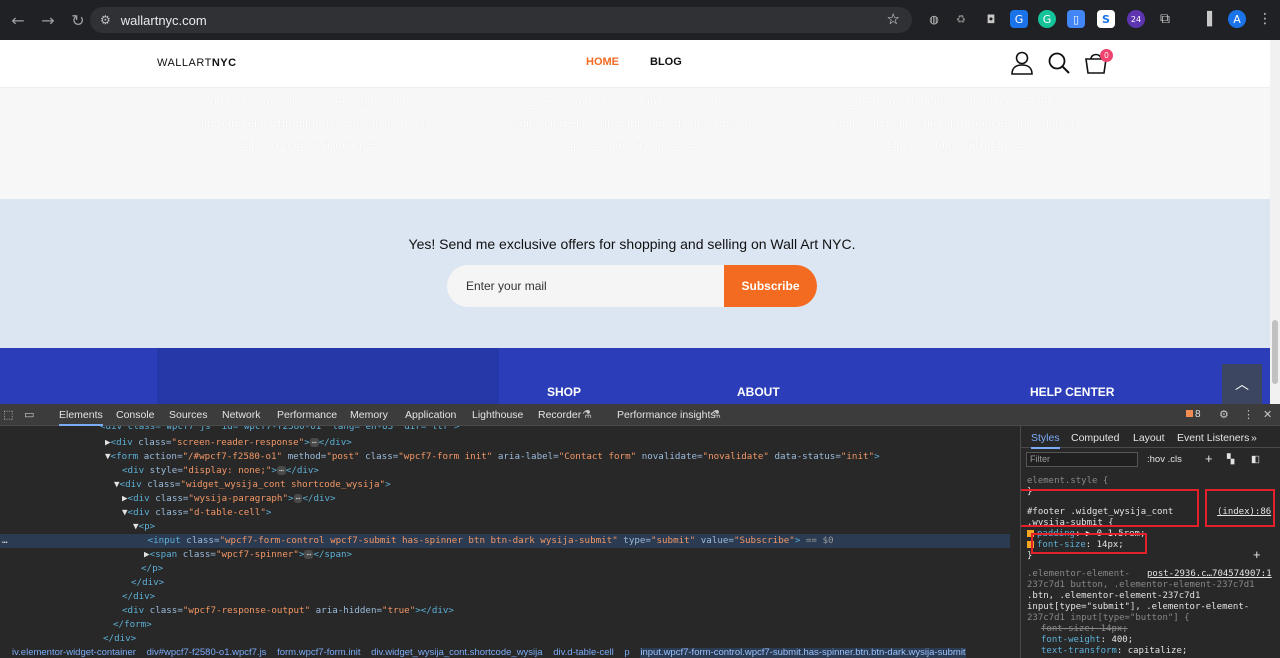 This screenshot has width=1280, height=658. What do you see at coordinates (197, 63) in the screenshot?
I see `site-logo: WALLARTNYC` at bounding box center [197, 63].